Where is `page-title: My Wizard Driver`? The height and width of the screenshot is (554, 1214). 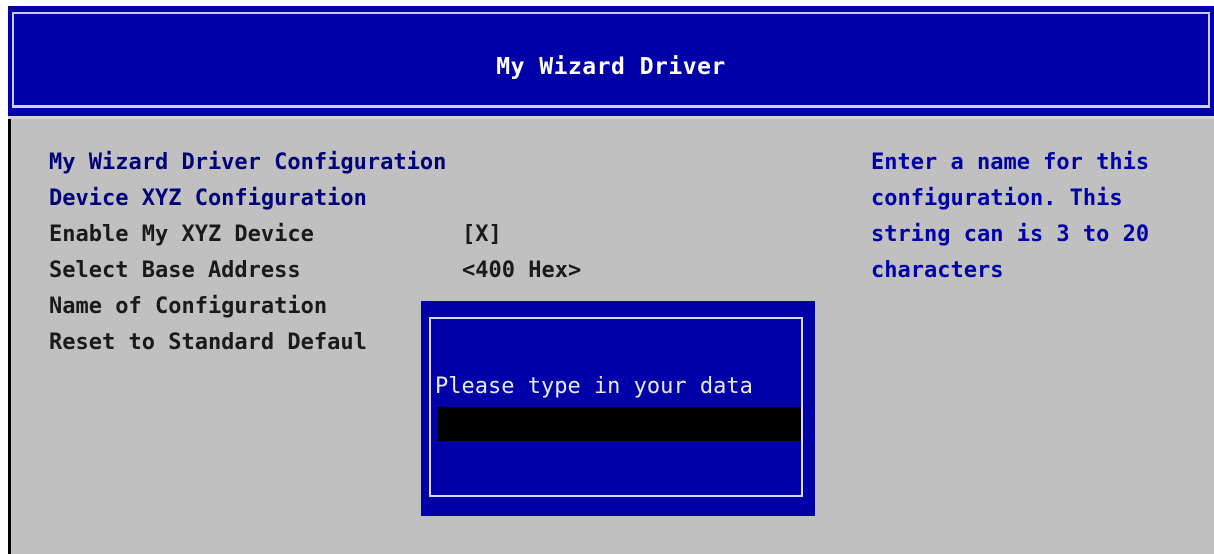 page-title: My Wizard Driver is located at coordinates (611, 67).